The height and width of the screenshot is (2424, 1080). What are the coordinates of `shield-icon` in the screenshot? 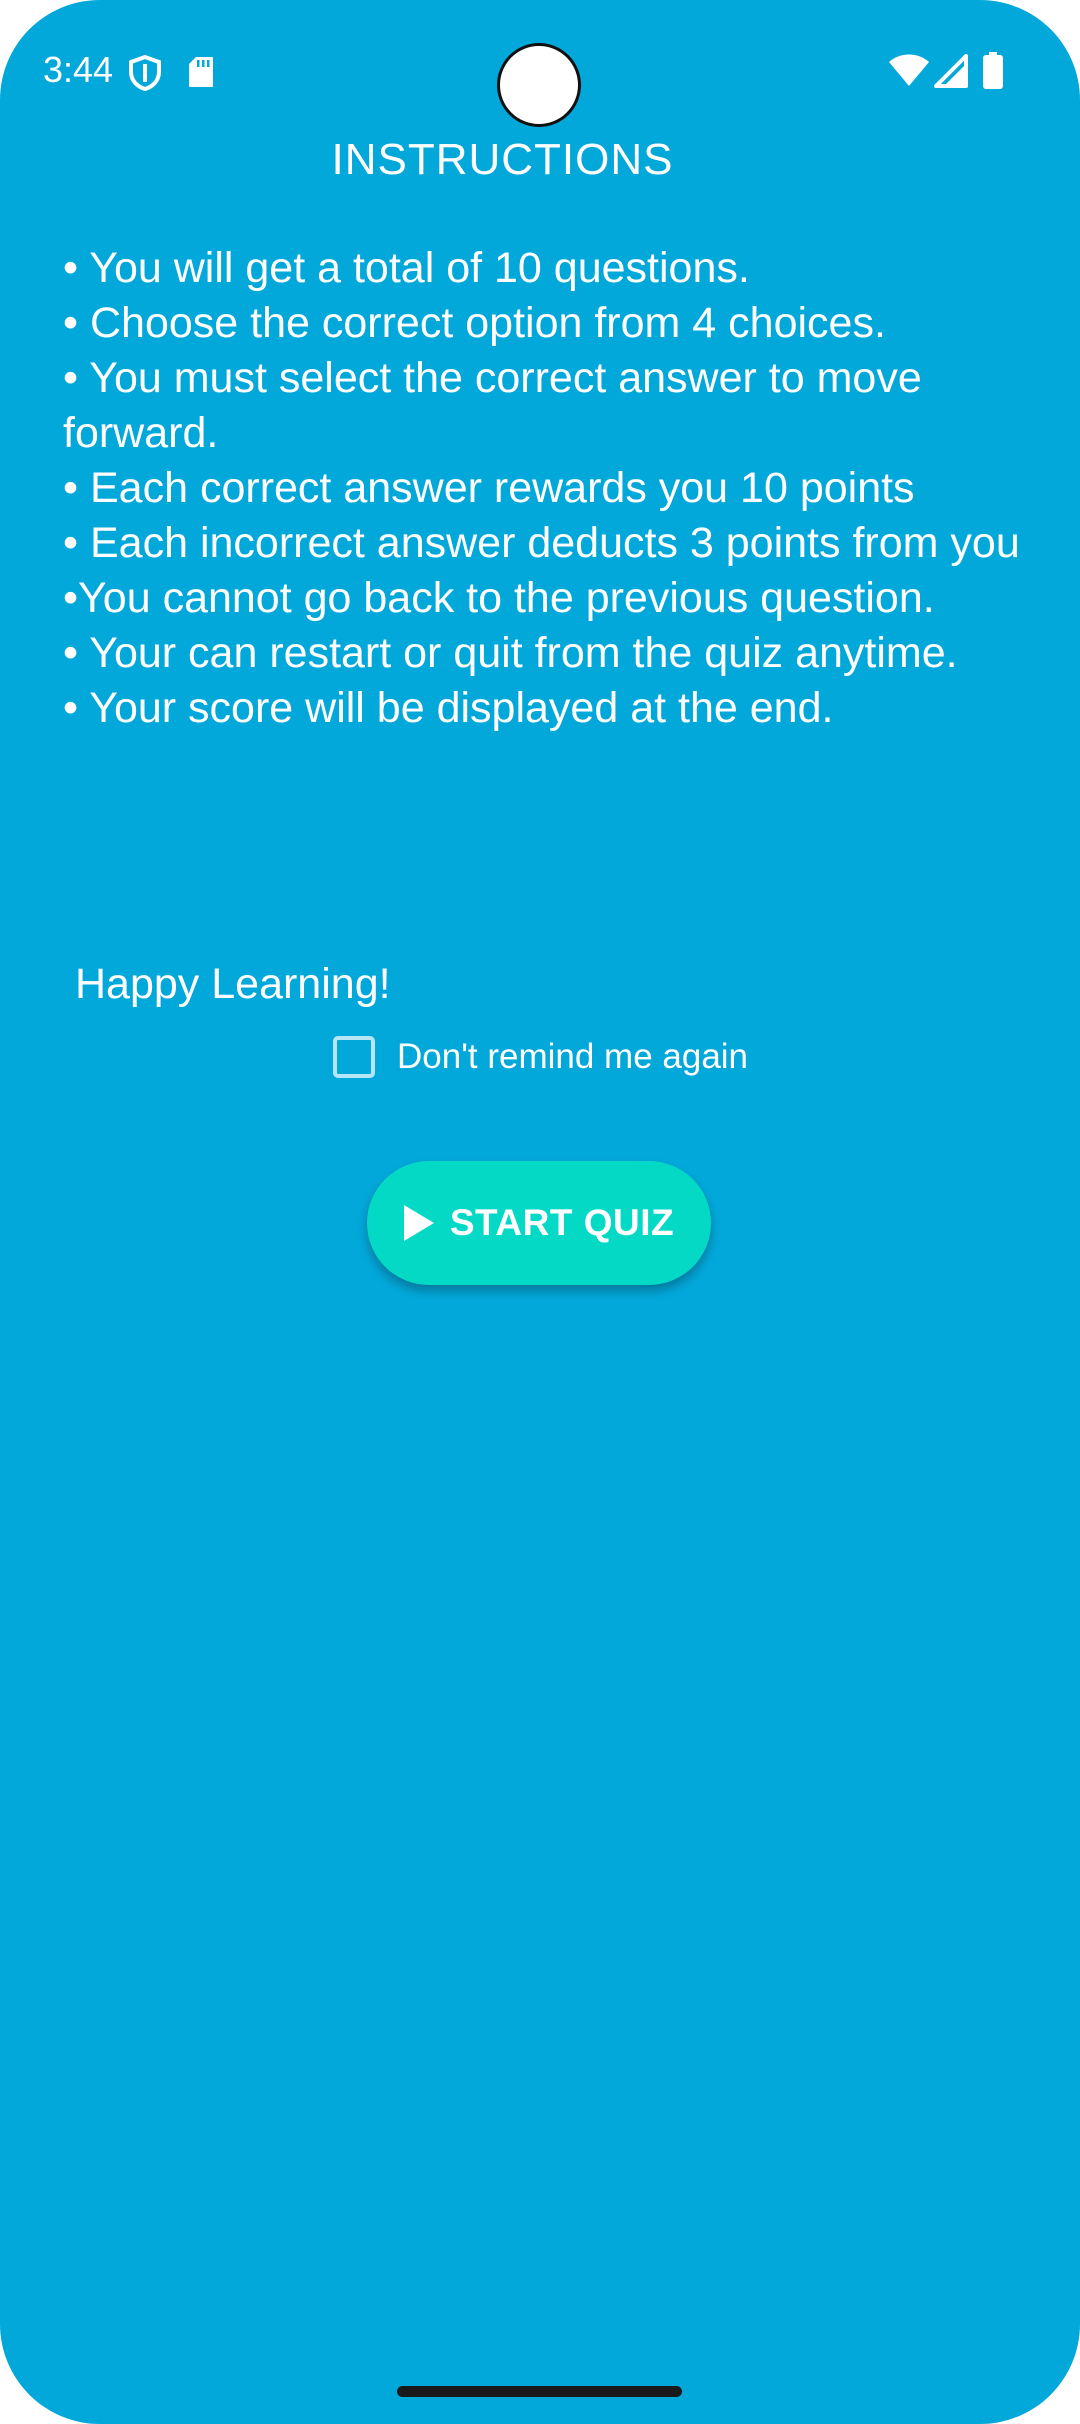 It's located at (145, 73).